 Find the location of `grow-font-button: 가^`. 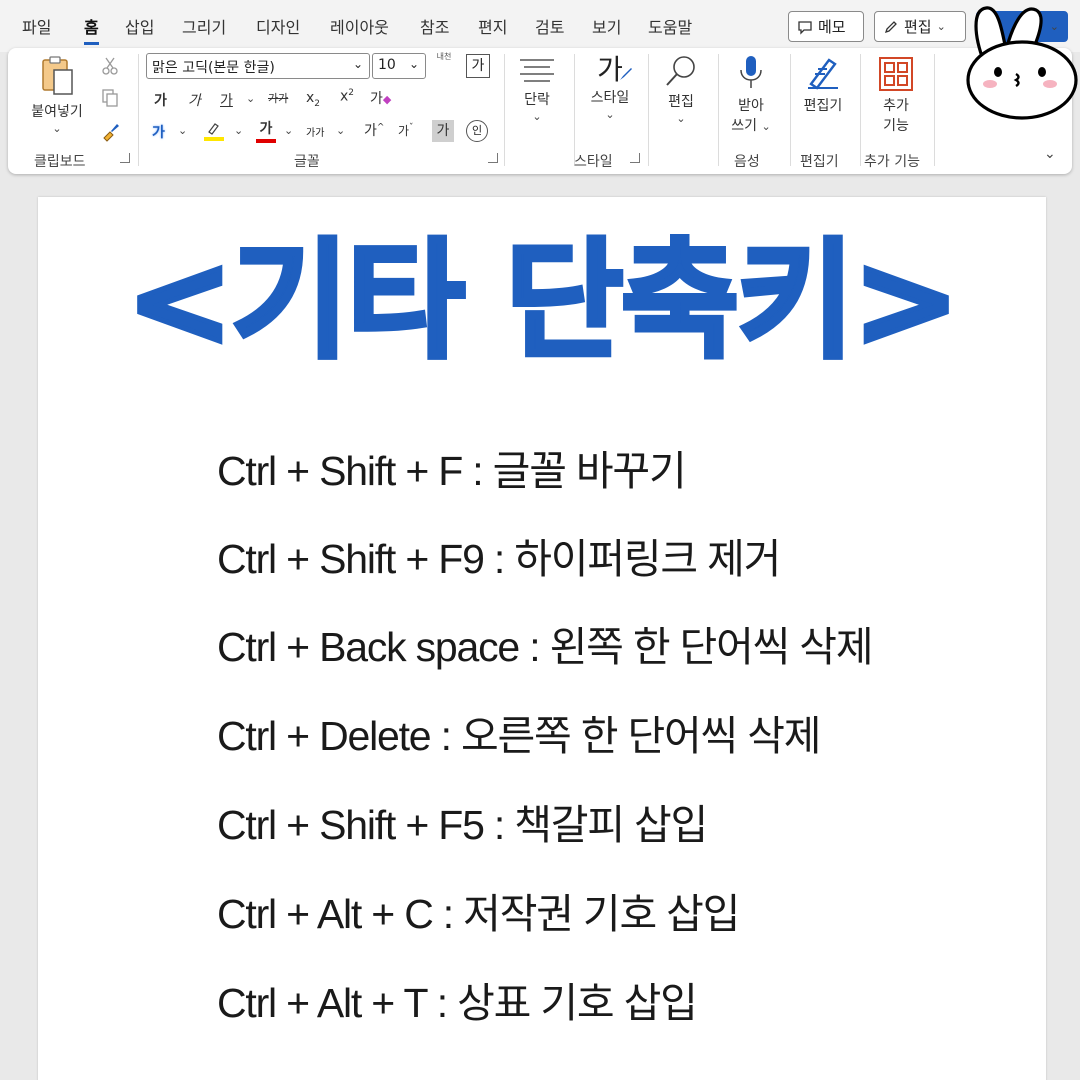

grow-font-button: 가^ is located at coordinates (374, 130).